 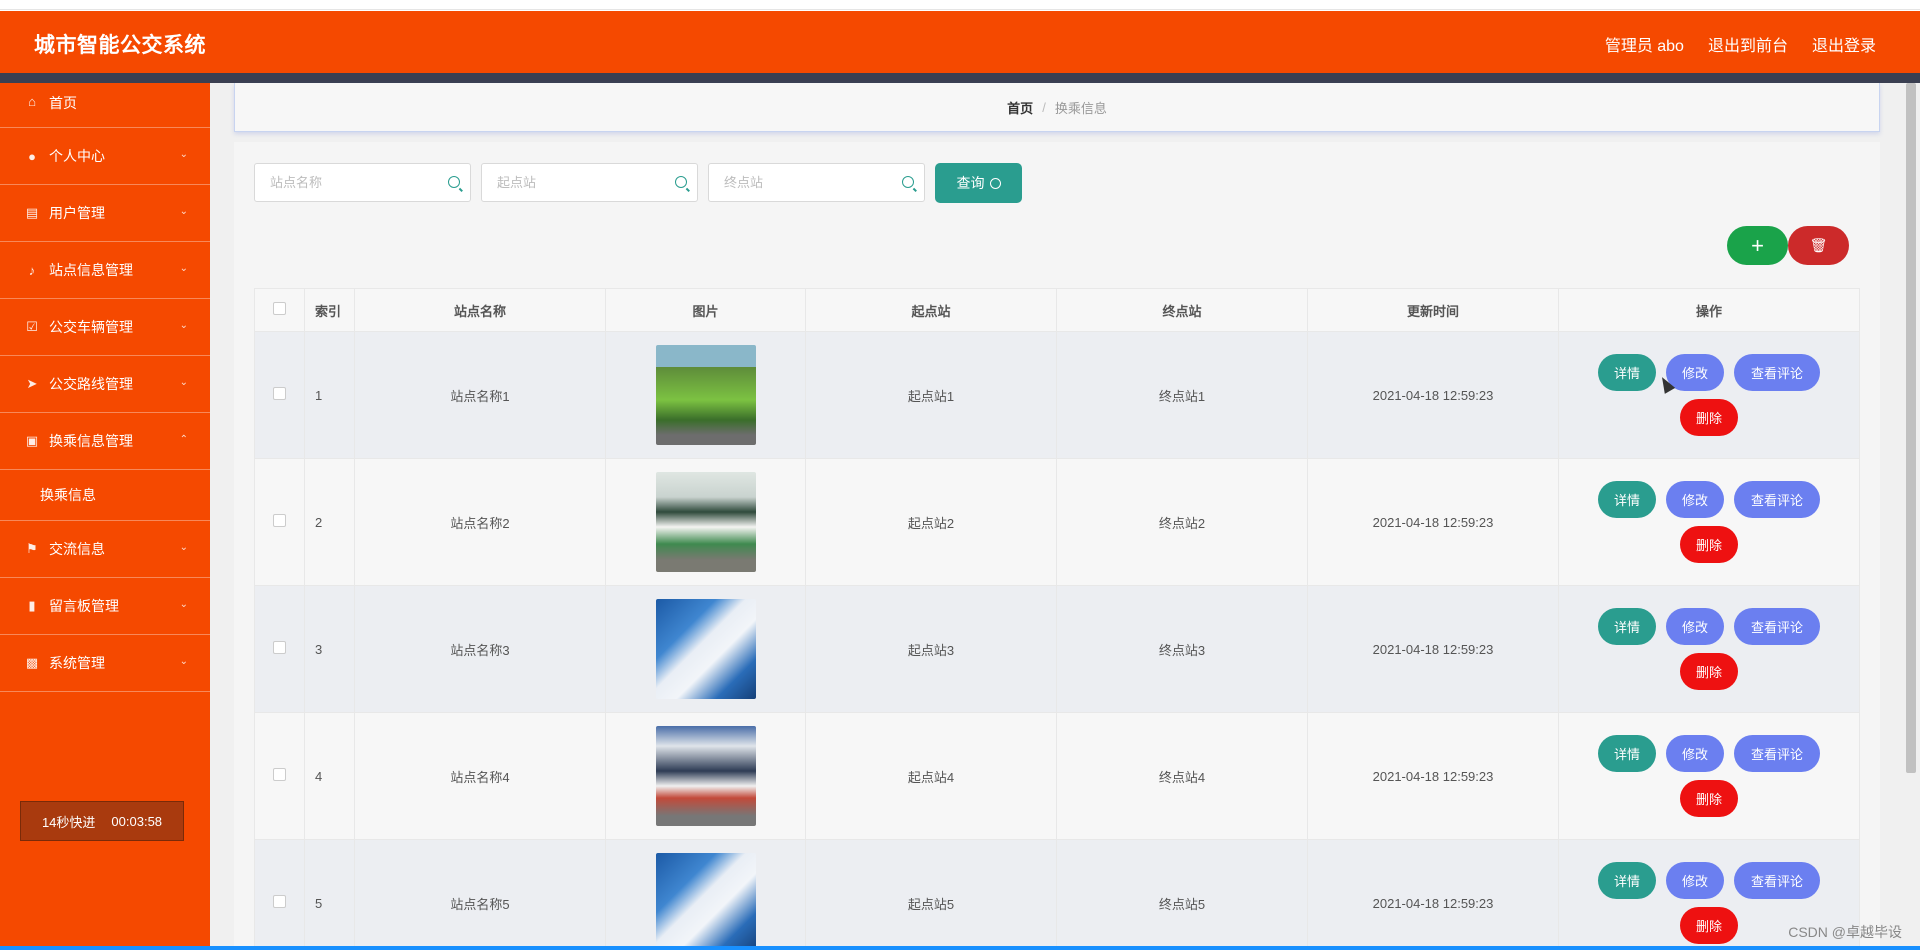 I want to click on end-station-cell: 终点站4, so click(x=1182, y=776).